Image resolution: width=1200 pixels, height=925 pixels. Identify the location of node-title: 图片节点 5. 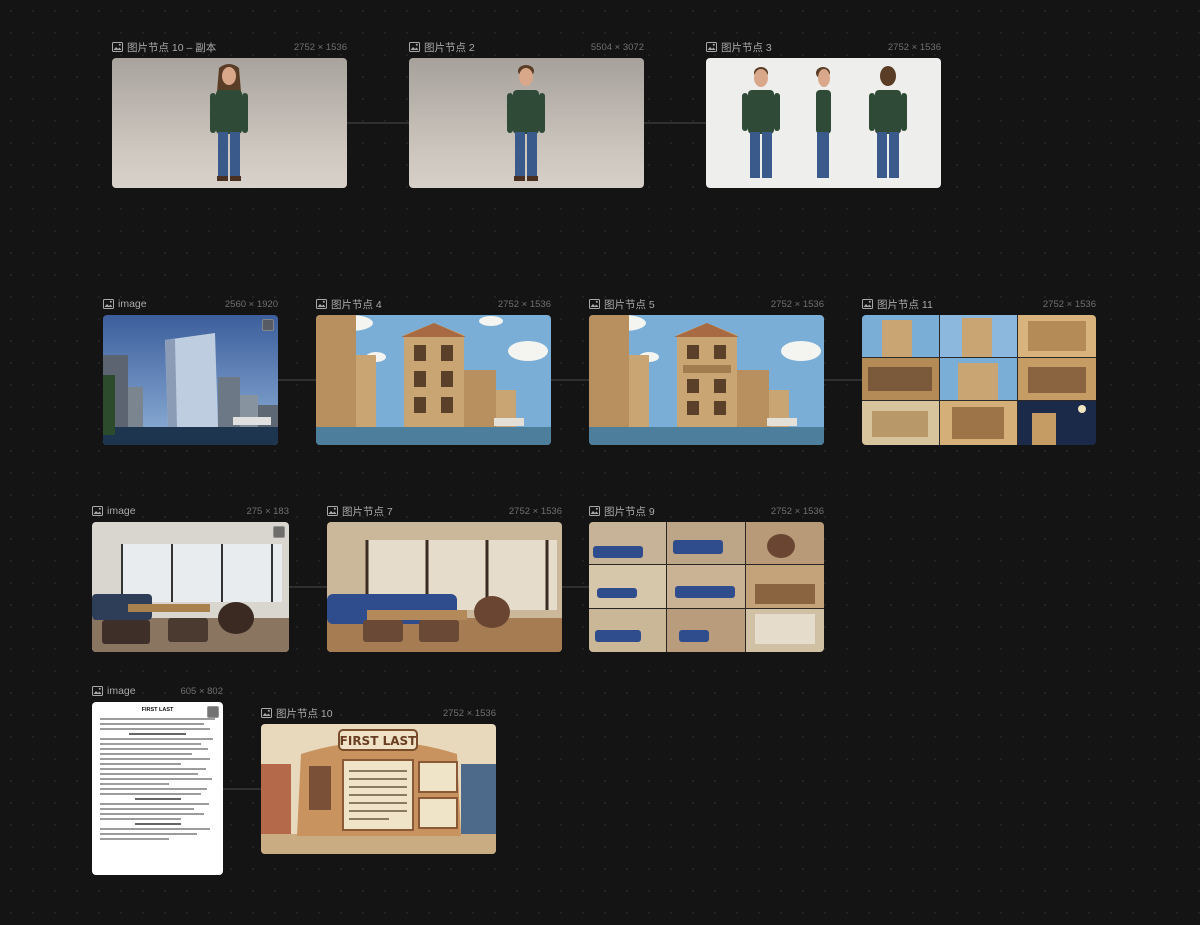
(629, 304).